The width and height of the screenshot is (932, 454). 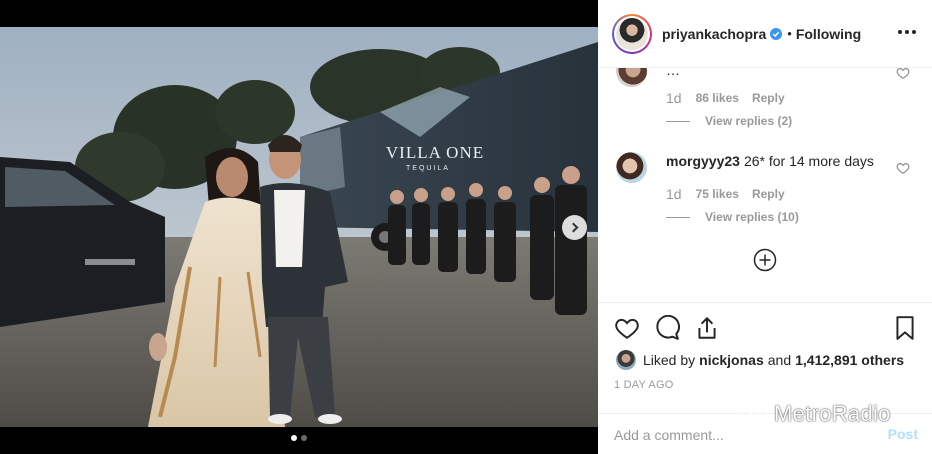 What do you see at coordinates (294, 438) in the screenshot?
I see `carousel-dot-active` at bounding box center [294, 438].